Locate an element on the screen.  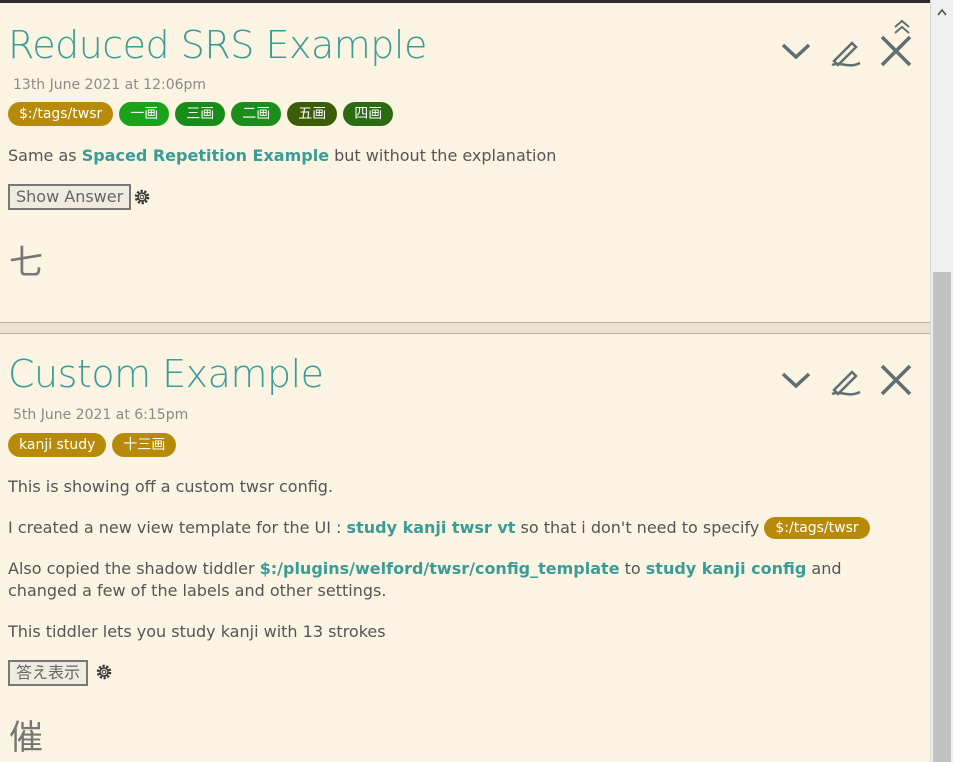
tiddler-controls is located at coordinates (846, 380).